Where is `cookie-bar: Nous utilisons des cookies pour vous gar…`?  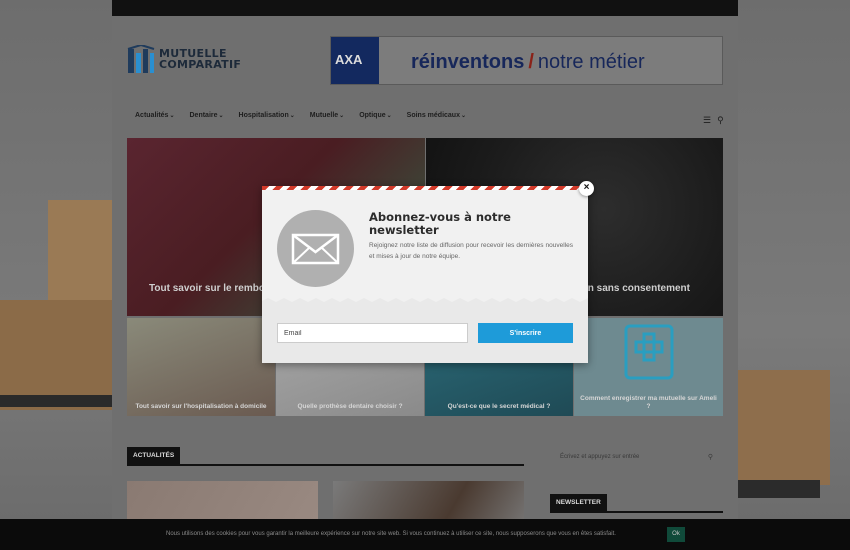
cookie-bar: Nous utilisons des cookies pour vous gar… is located at coordinates (425, 534).